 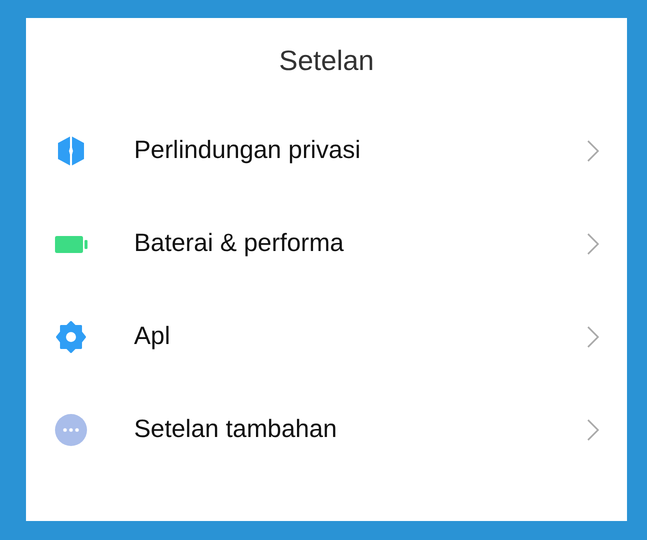 What do you see at coordinates (71, 429) in the screenshot?
I see `more-icon` at bounding box center [71, 429].